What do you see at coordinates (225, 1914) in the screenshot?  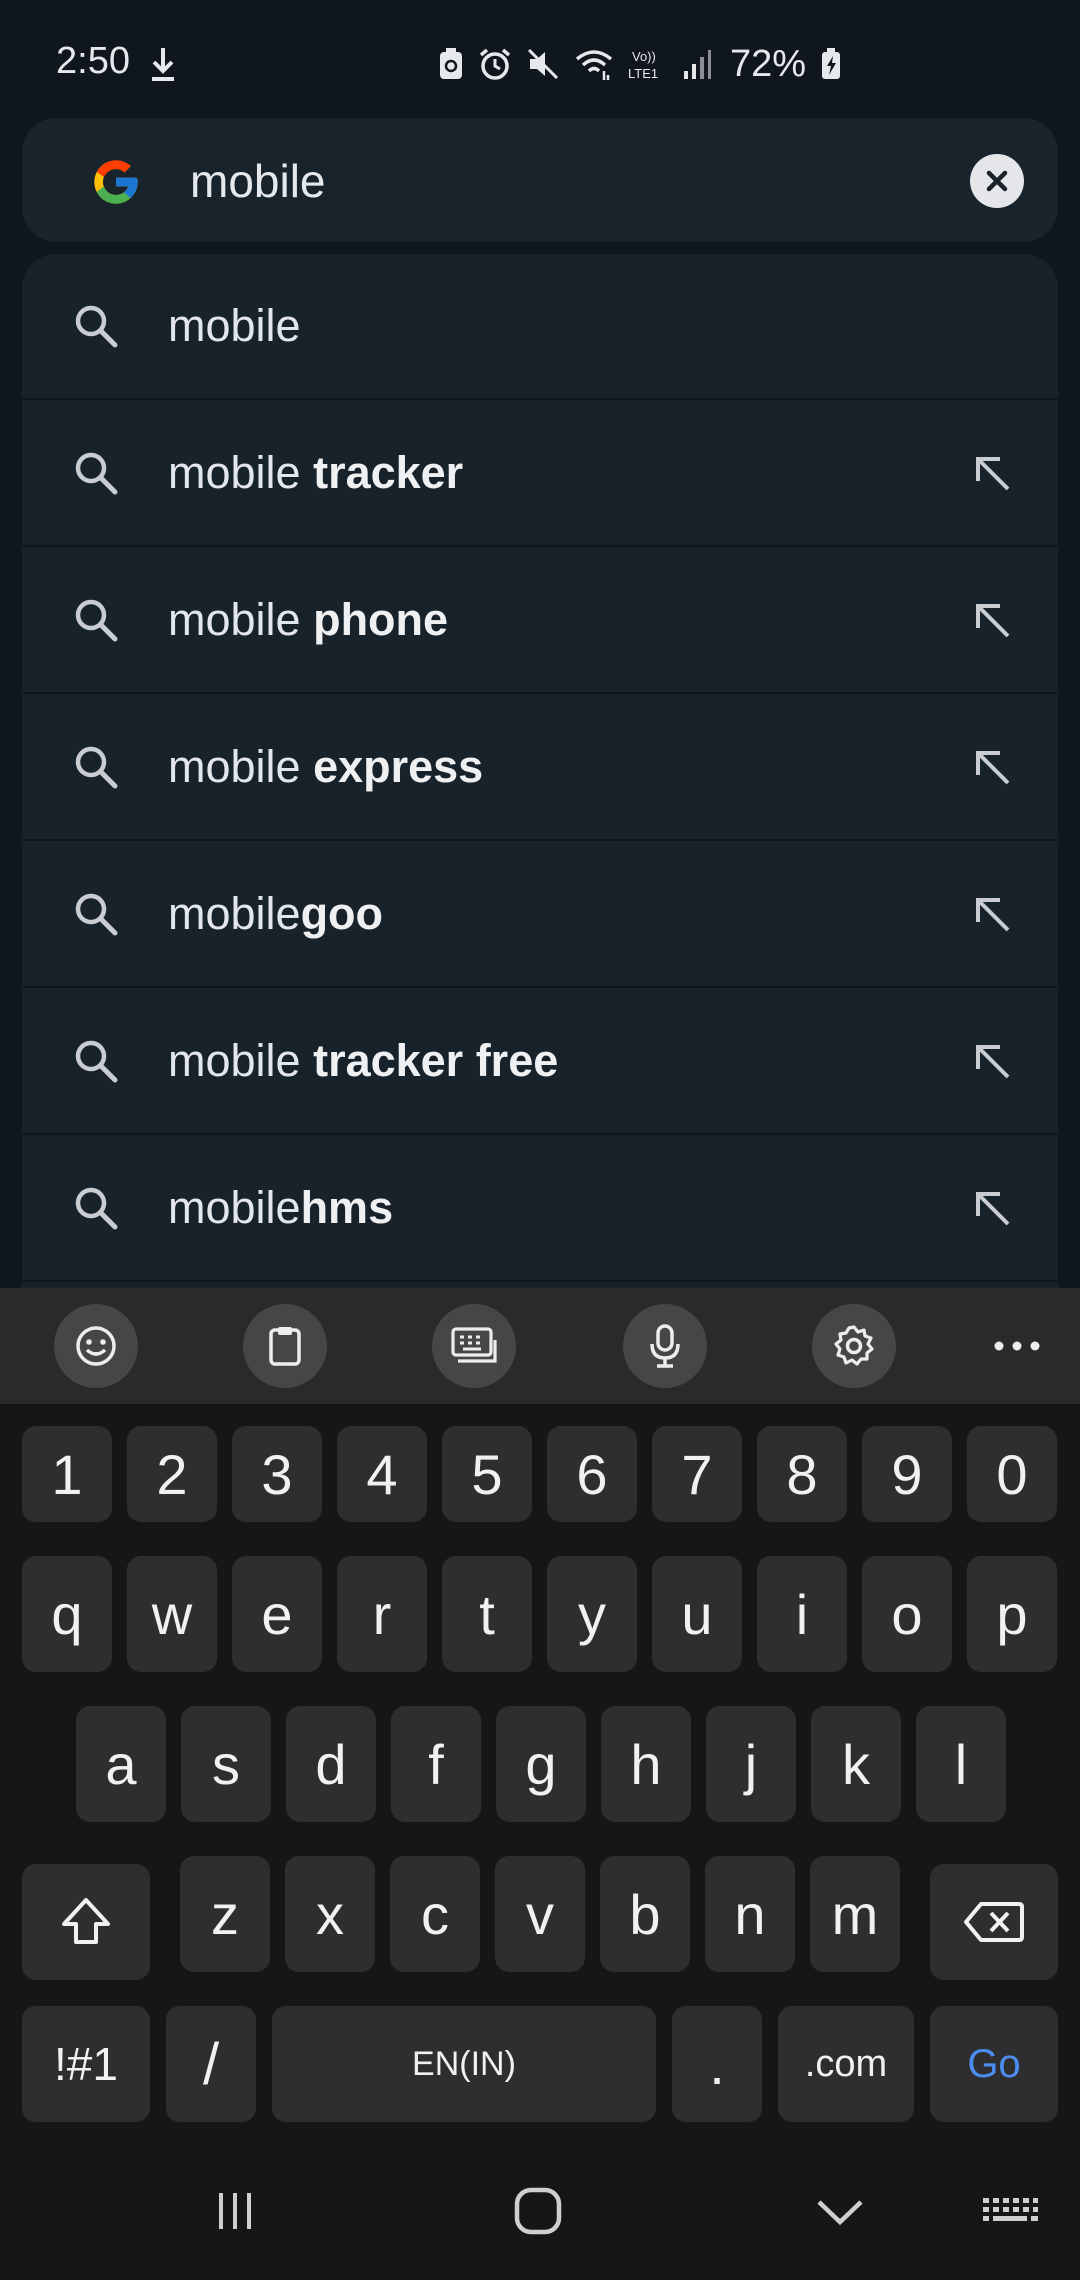 I see `key-z: z` at bounding box center [225, 1914].